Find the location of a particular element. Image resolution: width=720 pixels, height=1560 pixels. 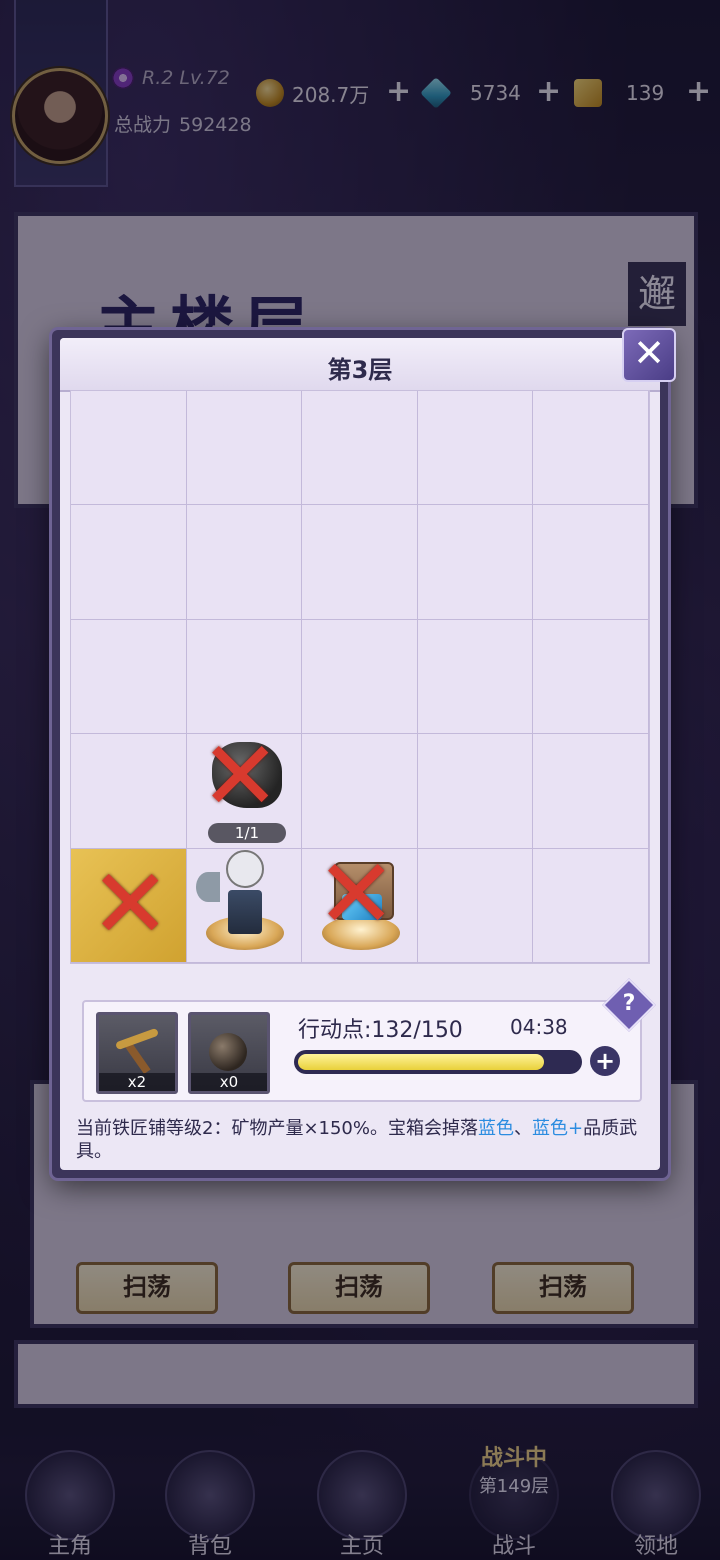

desc-blue-plus-quality: 蓝色+ is located at coordinates (558, 1128).